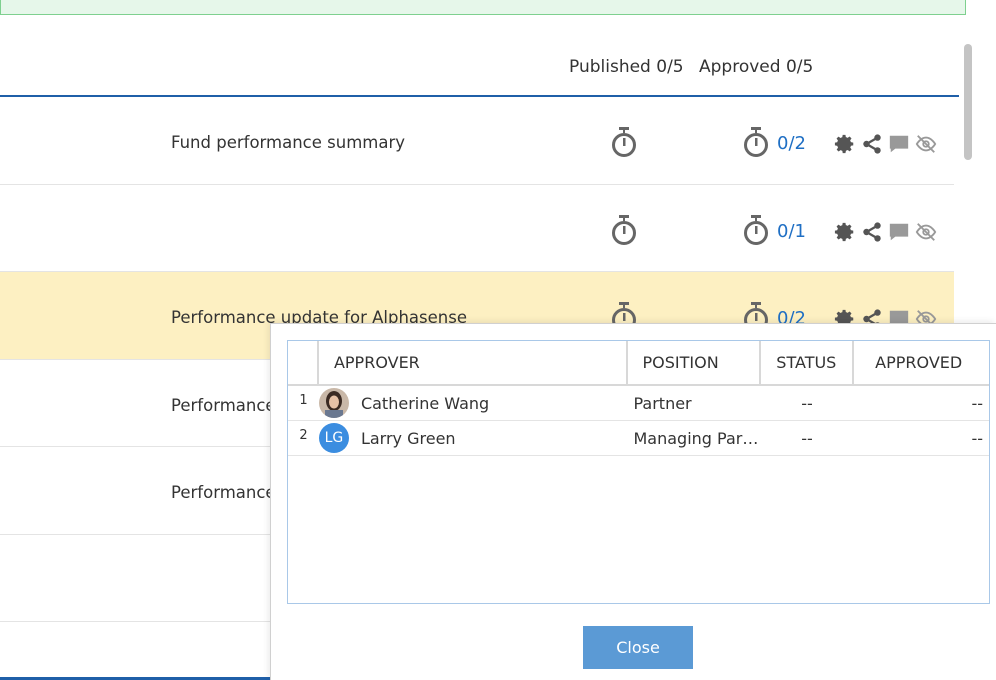 The image size is (996, 680). Describe the element at coordinates (791, 231) in the screenshot. I see `approval-count-link: 0/1` at that location.